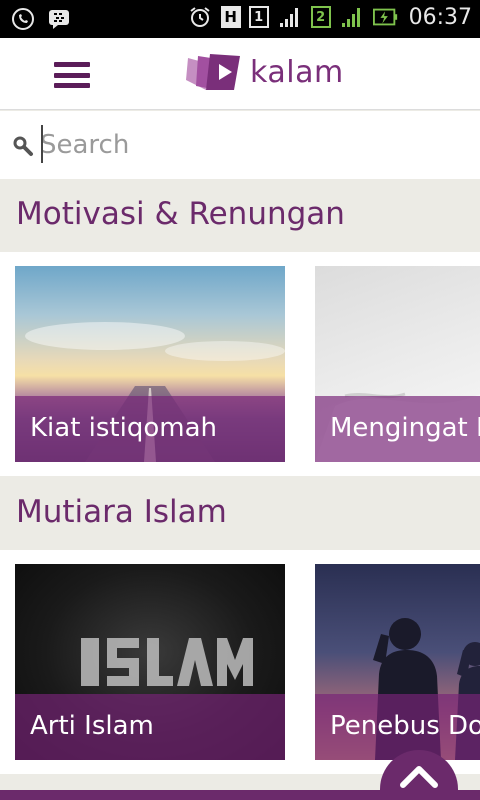 The width and height of the screenshot is (480, 800). I want to click on card-title: Penebus Dosa, so click(405, 726).